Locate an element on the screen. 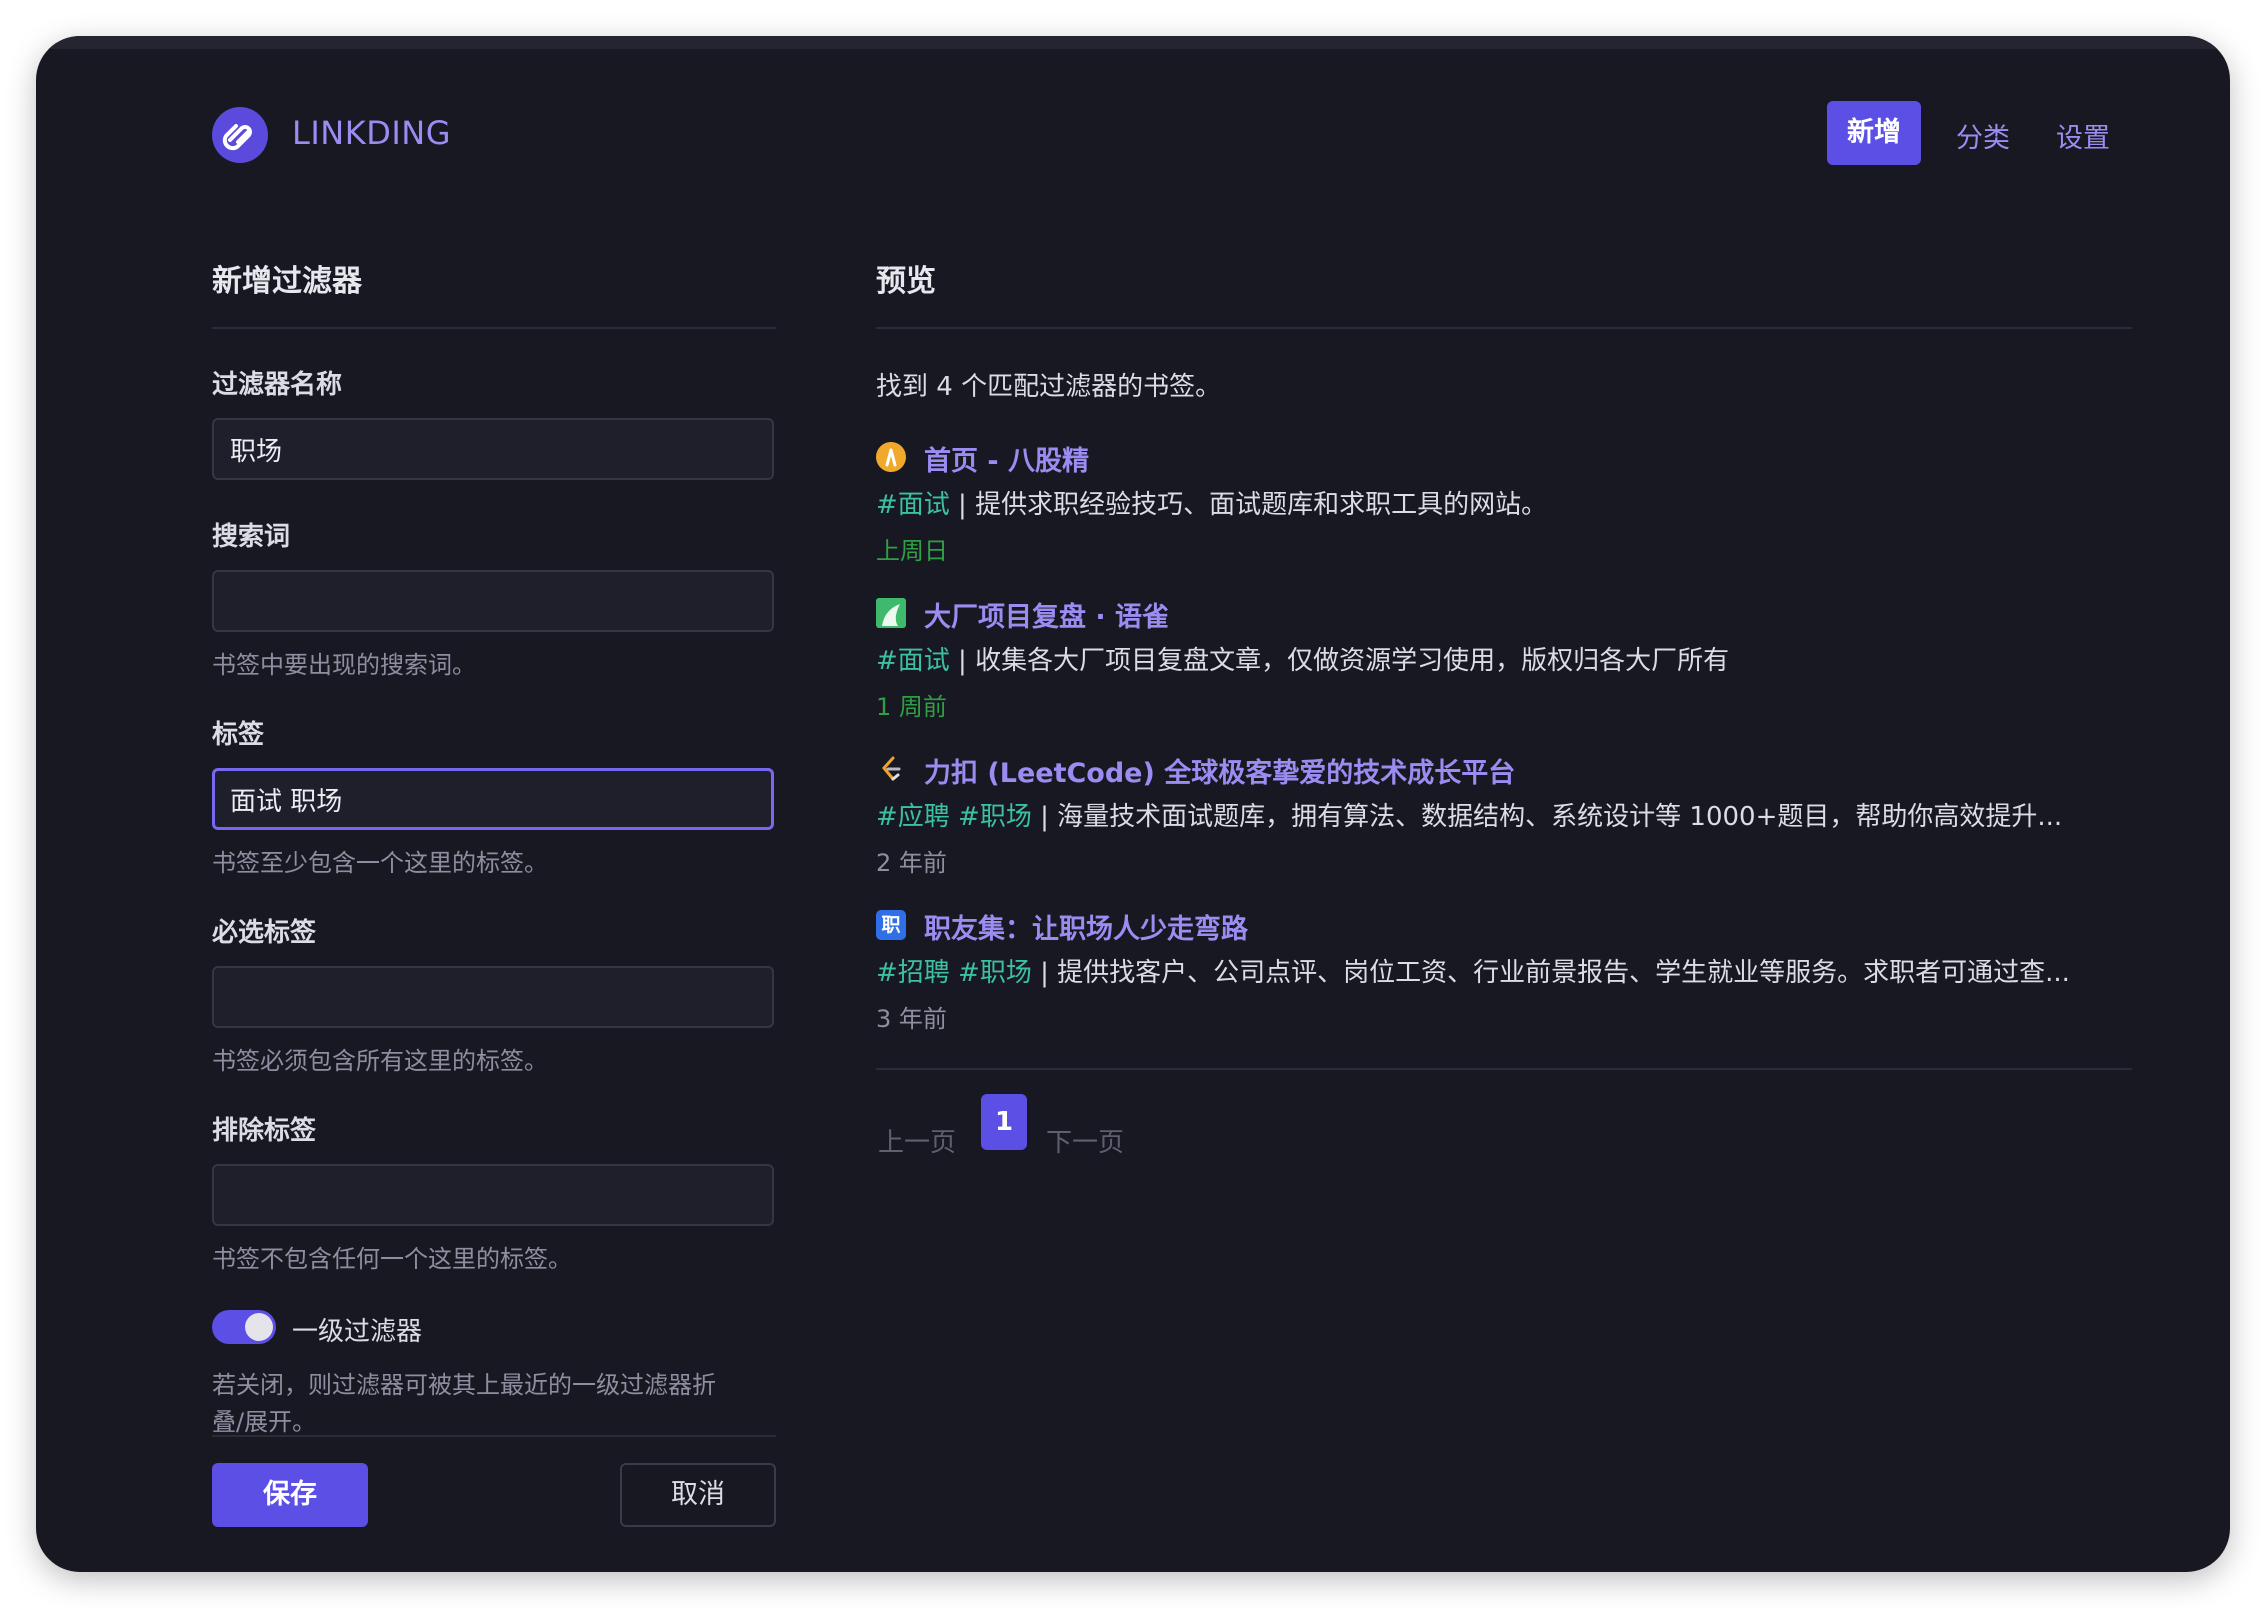  primary-filter-hint-line2: 叠/展开。 is located at coordinates (264, 1422).